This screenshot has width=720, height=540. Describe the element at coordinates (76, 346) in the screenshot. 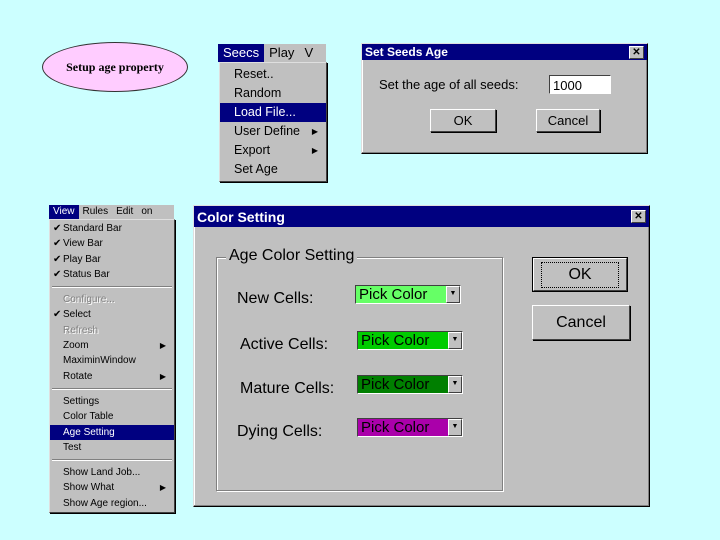

I see `menu-item-label: Zoom` at that location.